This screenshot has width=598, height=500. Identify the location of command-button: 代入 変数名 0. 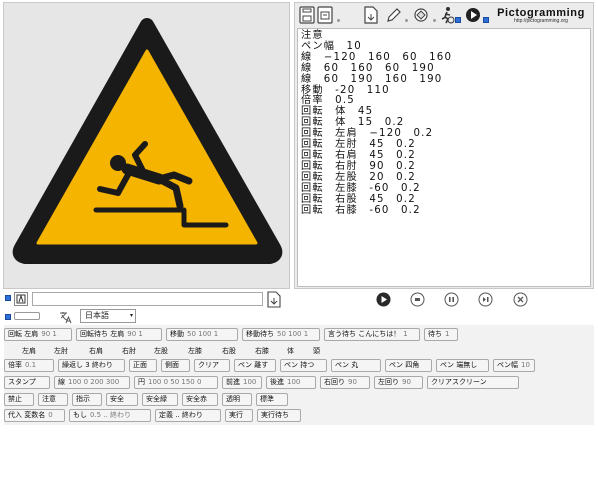
(34, 415).